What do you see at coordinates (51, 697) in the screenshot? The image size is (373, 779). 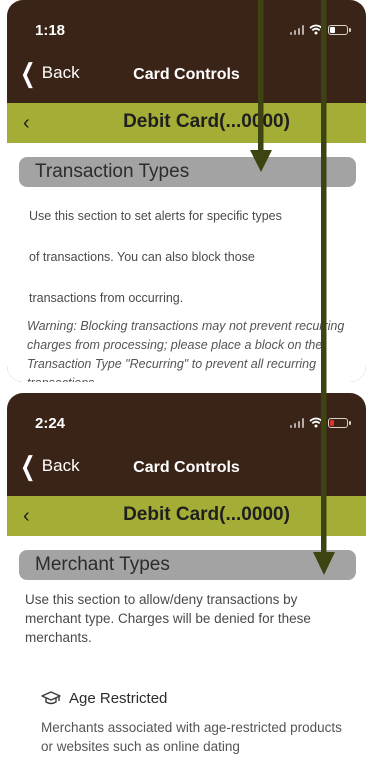 I see `graduation-cap-icon` at bounding box center [51, 697].